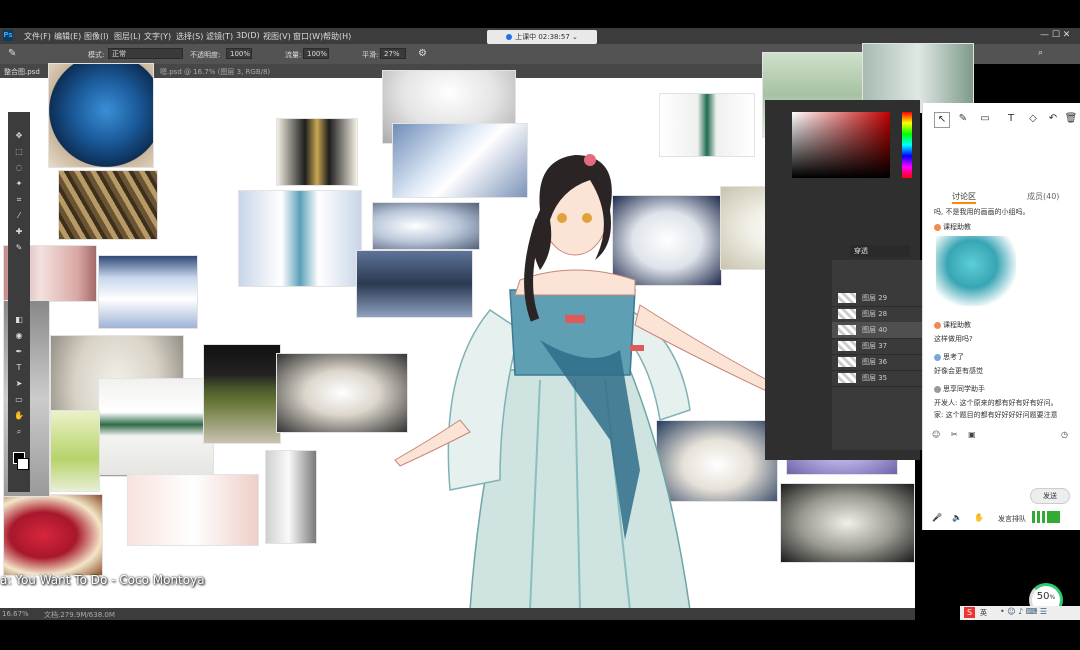  I want to click on background-color-swatch, so click(23, 464).